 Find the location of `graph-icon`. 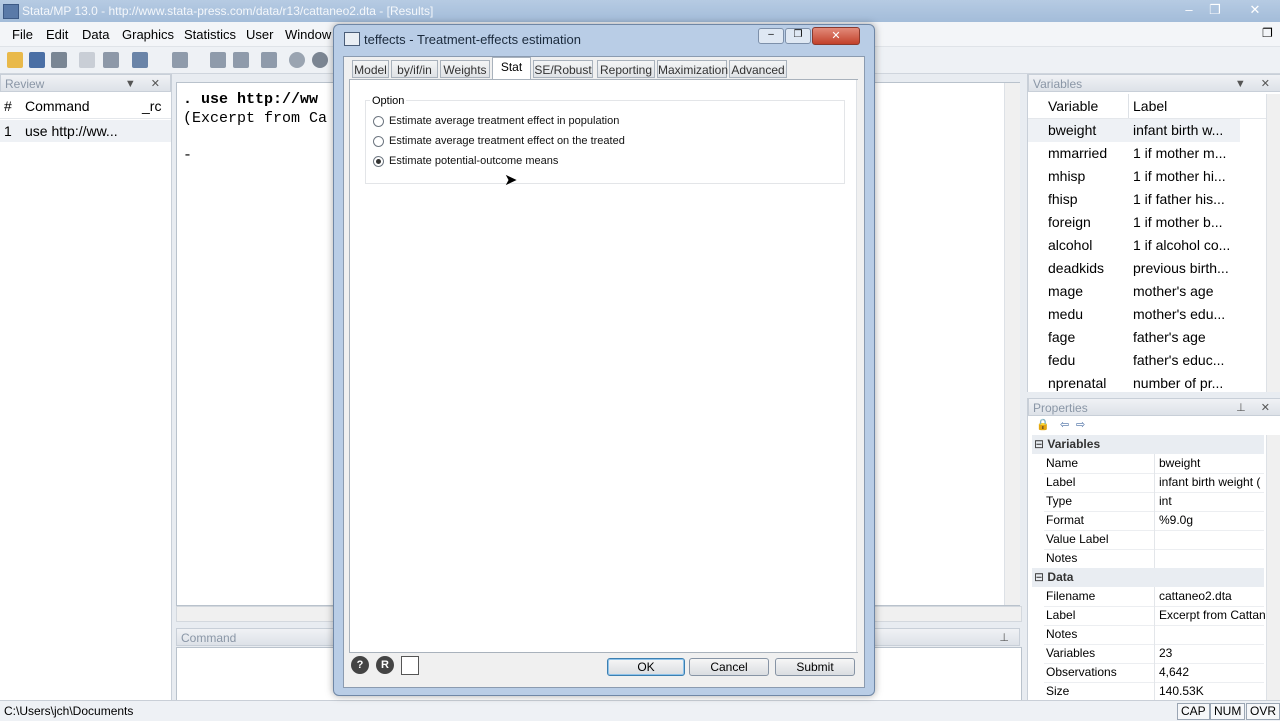

graph-icon is located at coordinates (140, 60).